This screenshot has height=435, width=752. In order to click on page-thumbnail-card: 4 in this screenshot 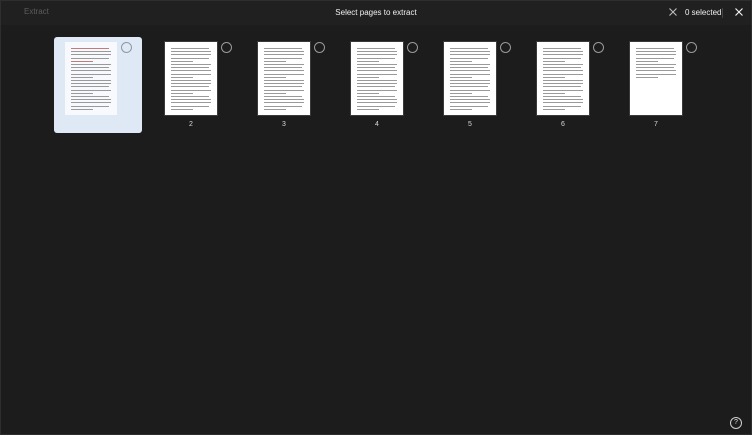, I will do `click(384, 85)`.